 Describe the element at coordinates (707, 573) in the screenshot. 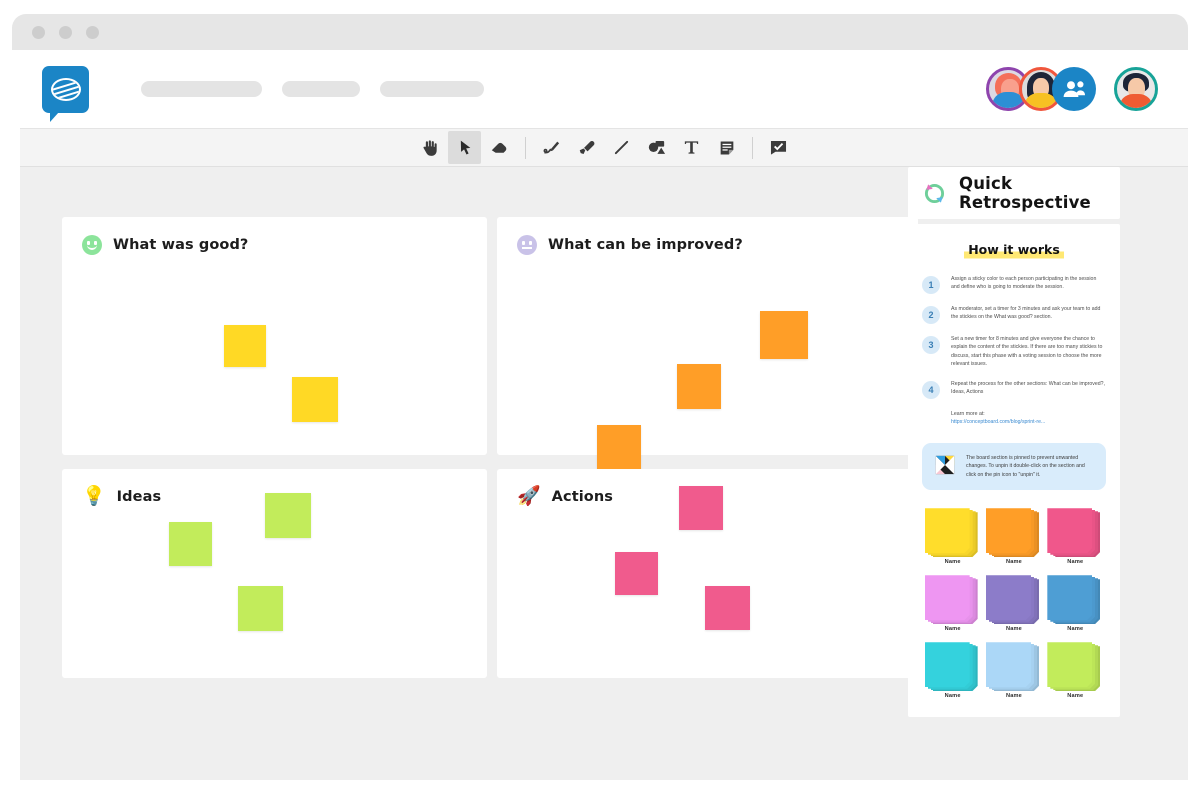

I see `board-section-actions: 🚀 Actions` at that location.